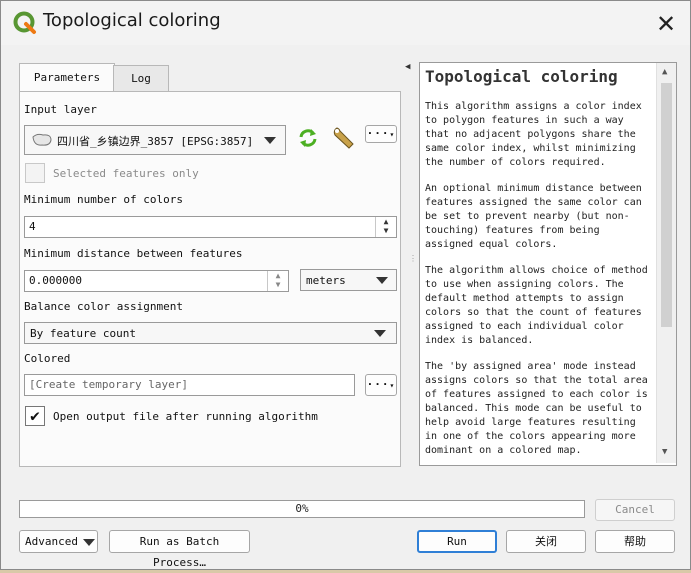 Image resolution: width=691 pixels, height=573 pixels. What do you see at coordinates (60, 109) in the screenshot?
I see `input-layer-label: Input layer` at bounding box center [60, 109].